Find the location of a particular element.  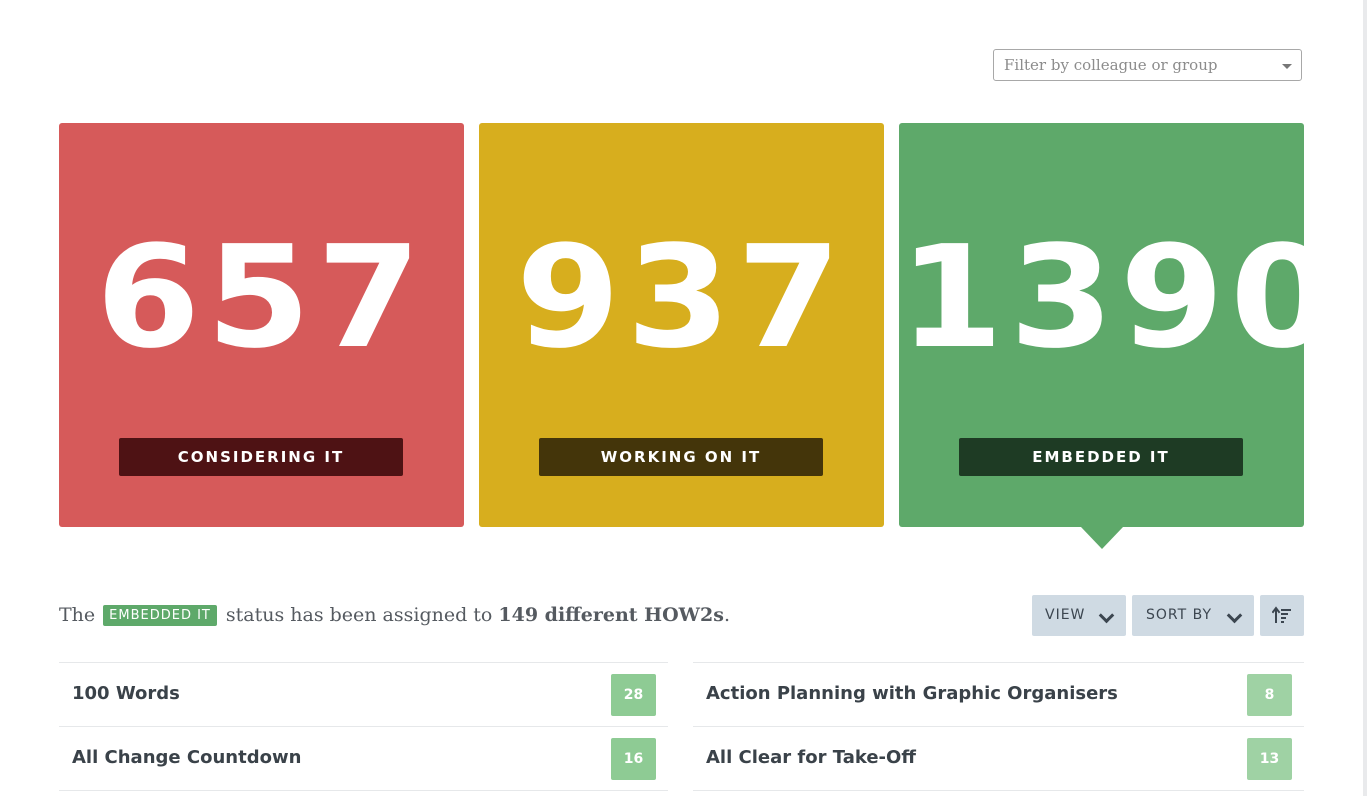

embedded-count: 1390 is located at coordinates (1120, 298).